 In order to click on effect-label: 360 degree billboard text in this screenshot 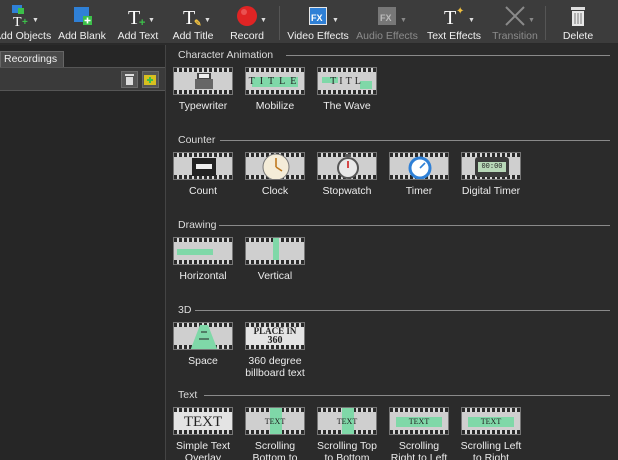, I will do `click(275, 367)`.